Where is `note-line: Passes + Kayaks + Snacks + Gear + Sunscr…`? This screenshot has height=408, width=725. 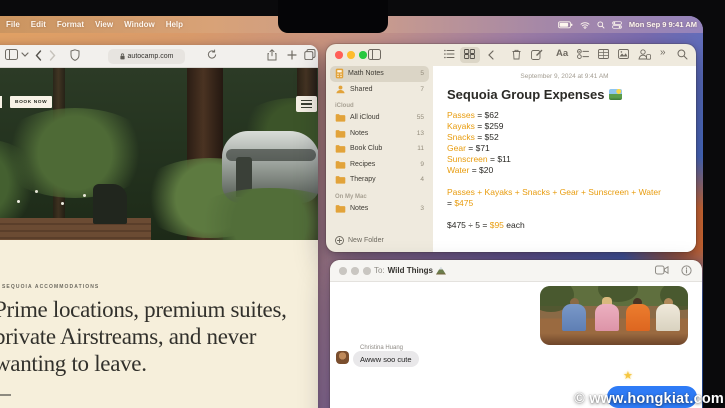 note-line: Passes + Kayaks + Snacks + Gear + Sunscr… is located at coordinates (554, 192).